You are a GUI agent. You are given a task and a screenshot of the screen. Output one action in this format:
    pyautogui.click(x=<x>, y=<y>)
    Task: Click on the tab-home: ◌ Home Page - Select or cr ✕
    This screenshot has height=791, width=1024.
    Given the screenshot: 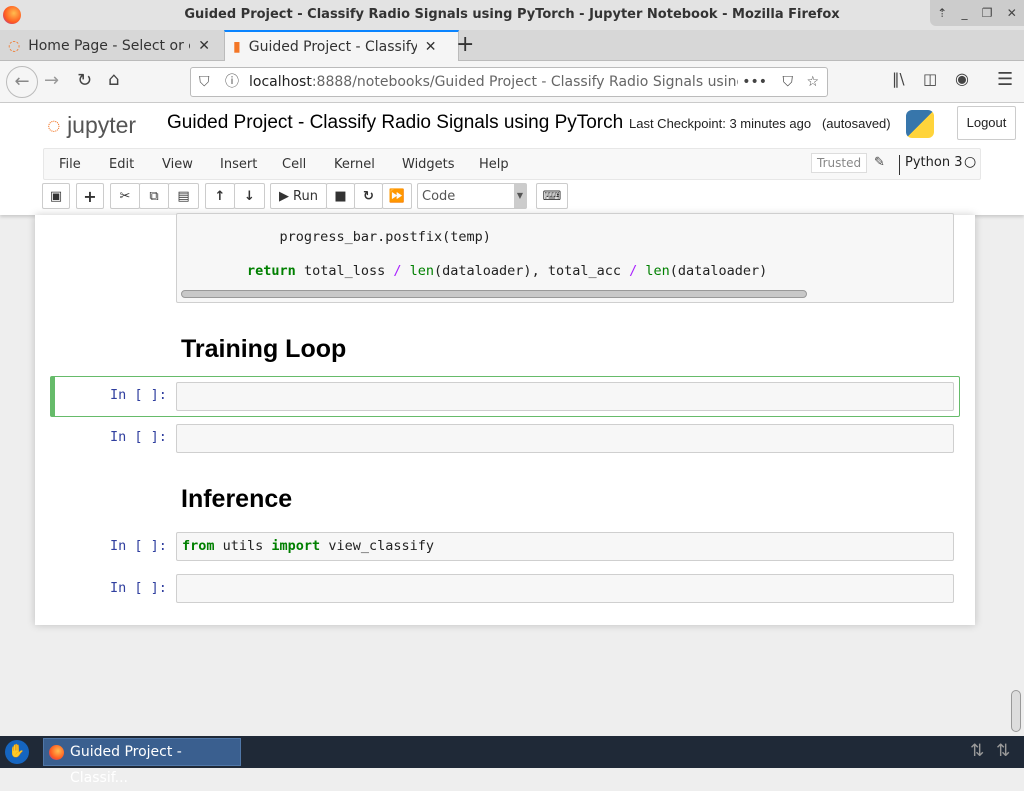 What is the action you would take?
    pyautogui.click(x=112, y=45)
    